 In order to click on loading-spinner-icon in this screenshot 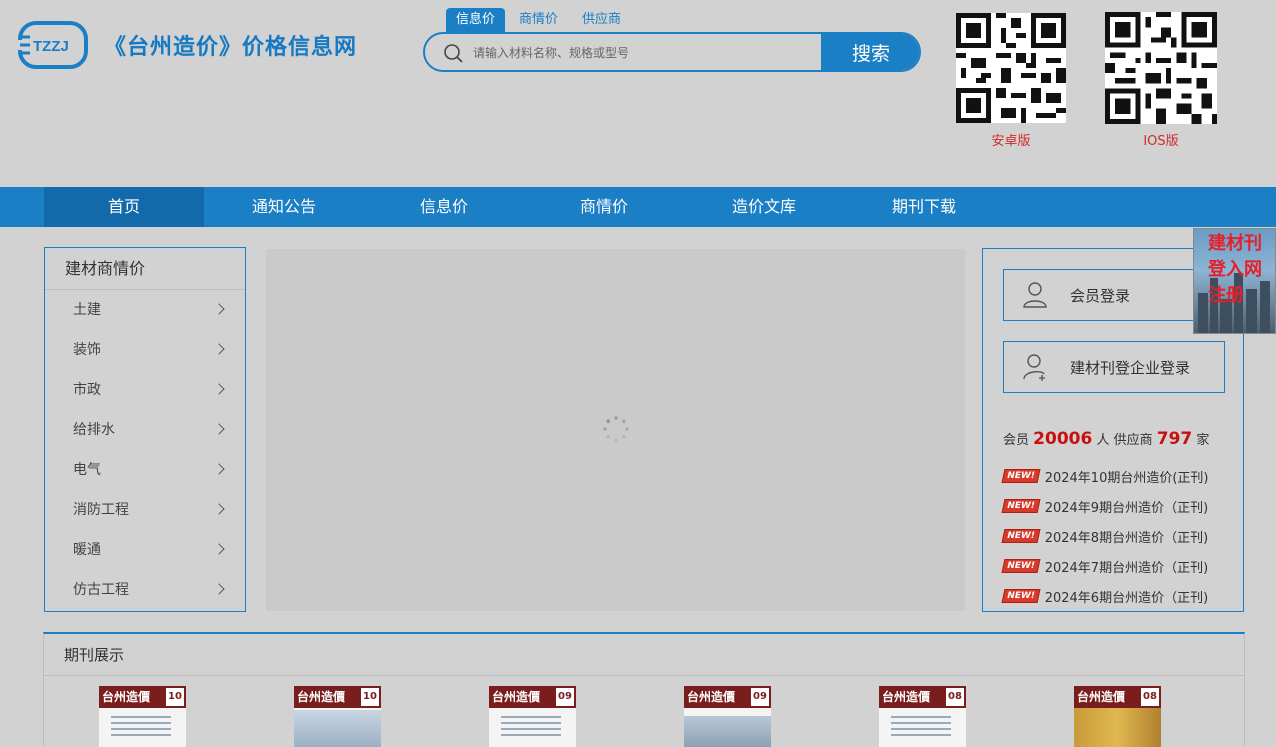, I will do `click(616, 429)`.